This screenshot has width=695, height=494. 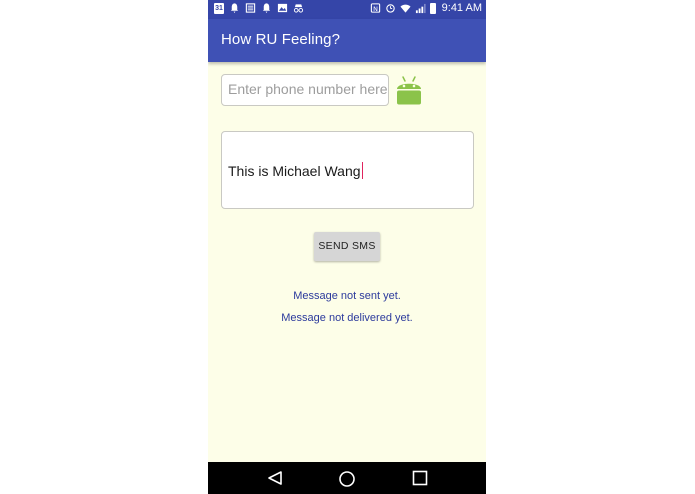 What do you see at coordinates (409, 91) in the screenshot?
I see `android-icon` at bounding box center [409, 91].